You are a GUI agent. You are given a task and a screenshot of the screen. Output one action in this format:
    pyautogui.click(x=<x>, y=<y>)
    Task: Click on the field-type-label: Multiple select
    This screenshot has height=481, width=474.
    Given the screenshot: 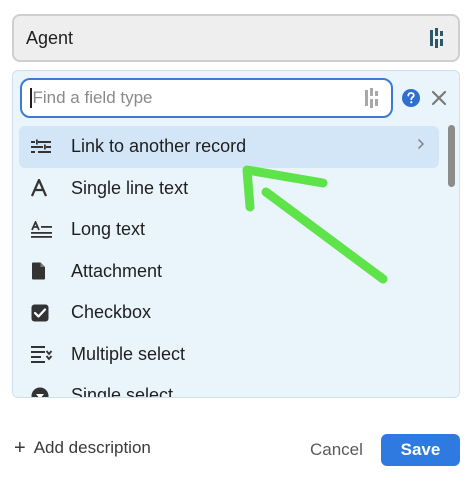 What is the action you would take?
    pyautogui.click(x=128, y=353)
    